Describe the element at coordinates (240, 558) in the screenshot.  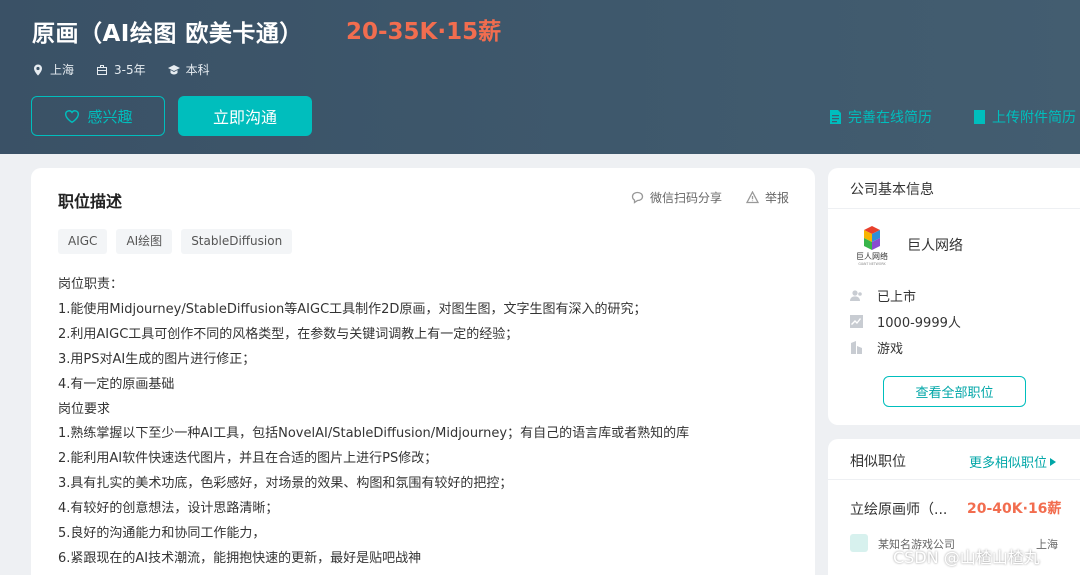
I see `desc-line: 6.紧跟现在的AI技术潮流，能拥抱快速的更新，最好是贴吧战神` at that location.